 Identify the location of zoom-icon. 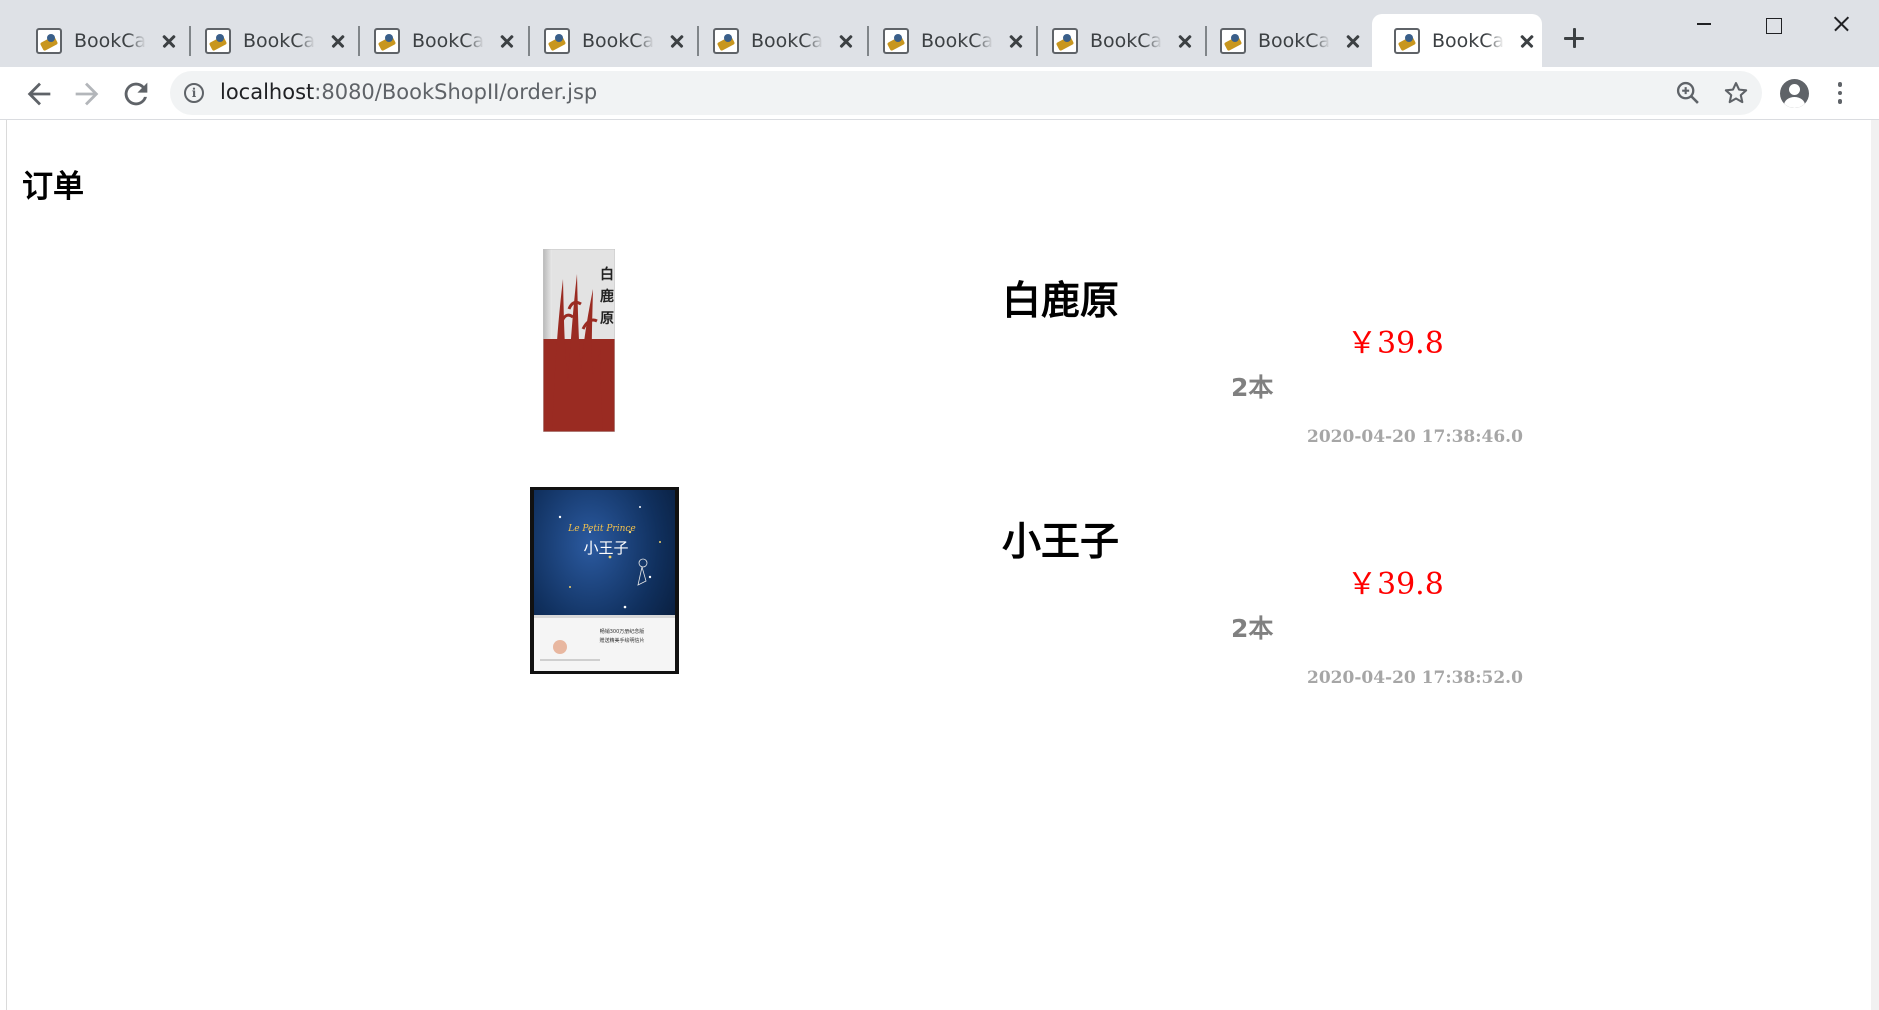
(1688, 93).